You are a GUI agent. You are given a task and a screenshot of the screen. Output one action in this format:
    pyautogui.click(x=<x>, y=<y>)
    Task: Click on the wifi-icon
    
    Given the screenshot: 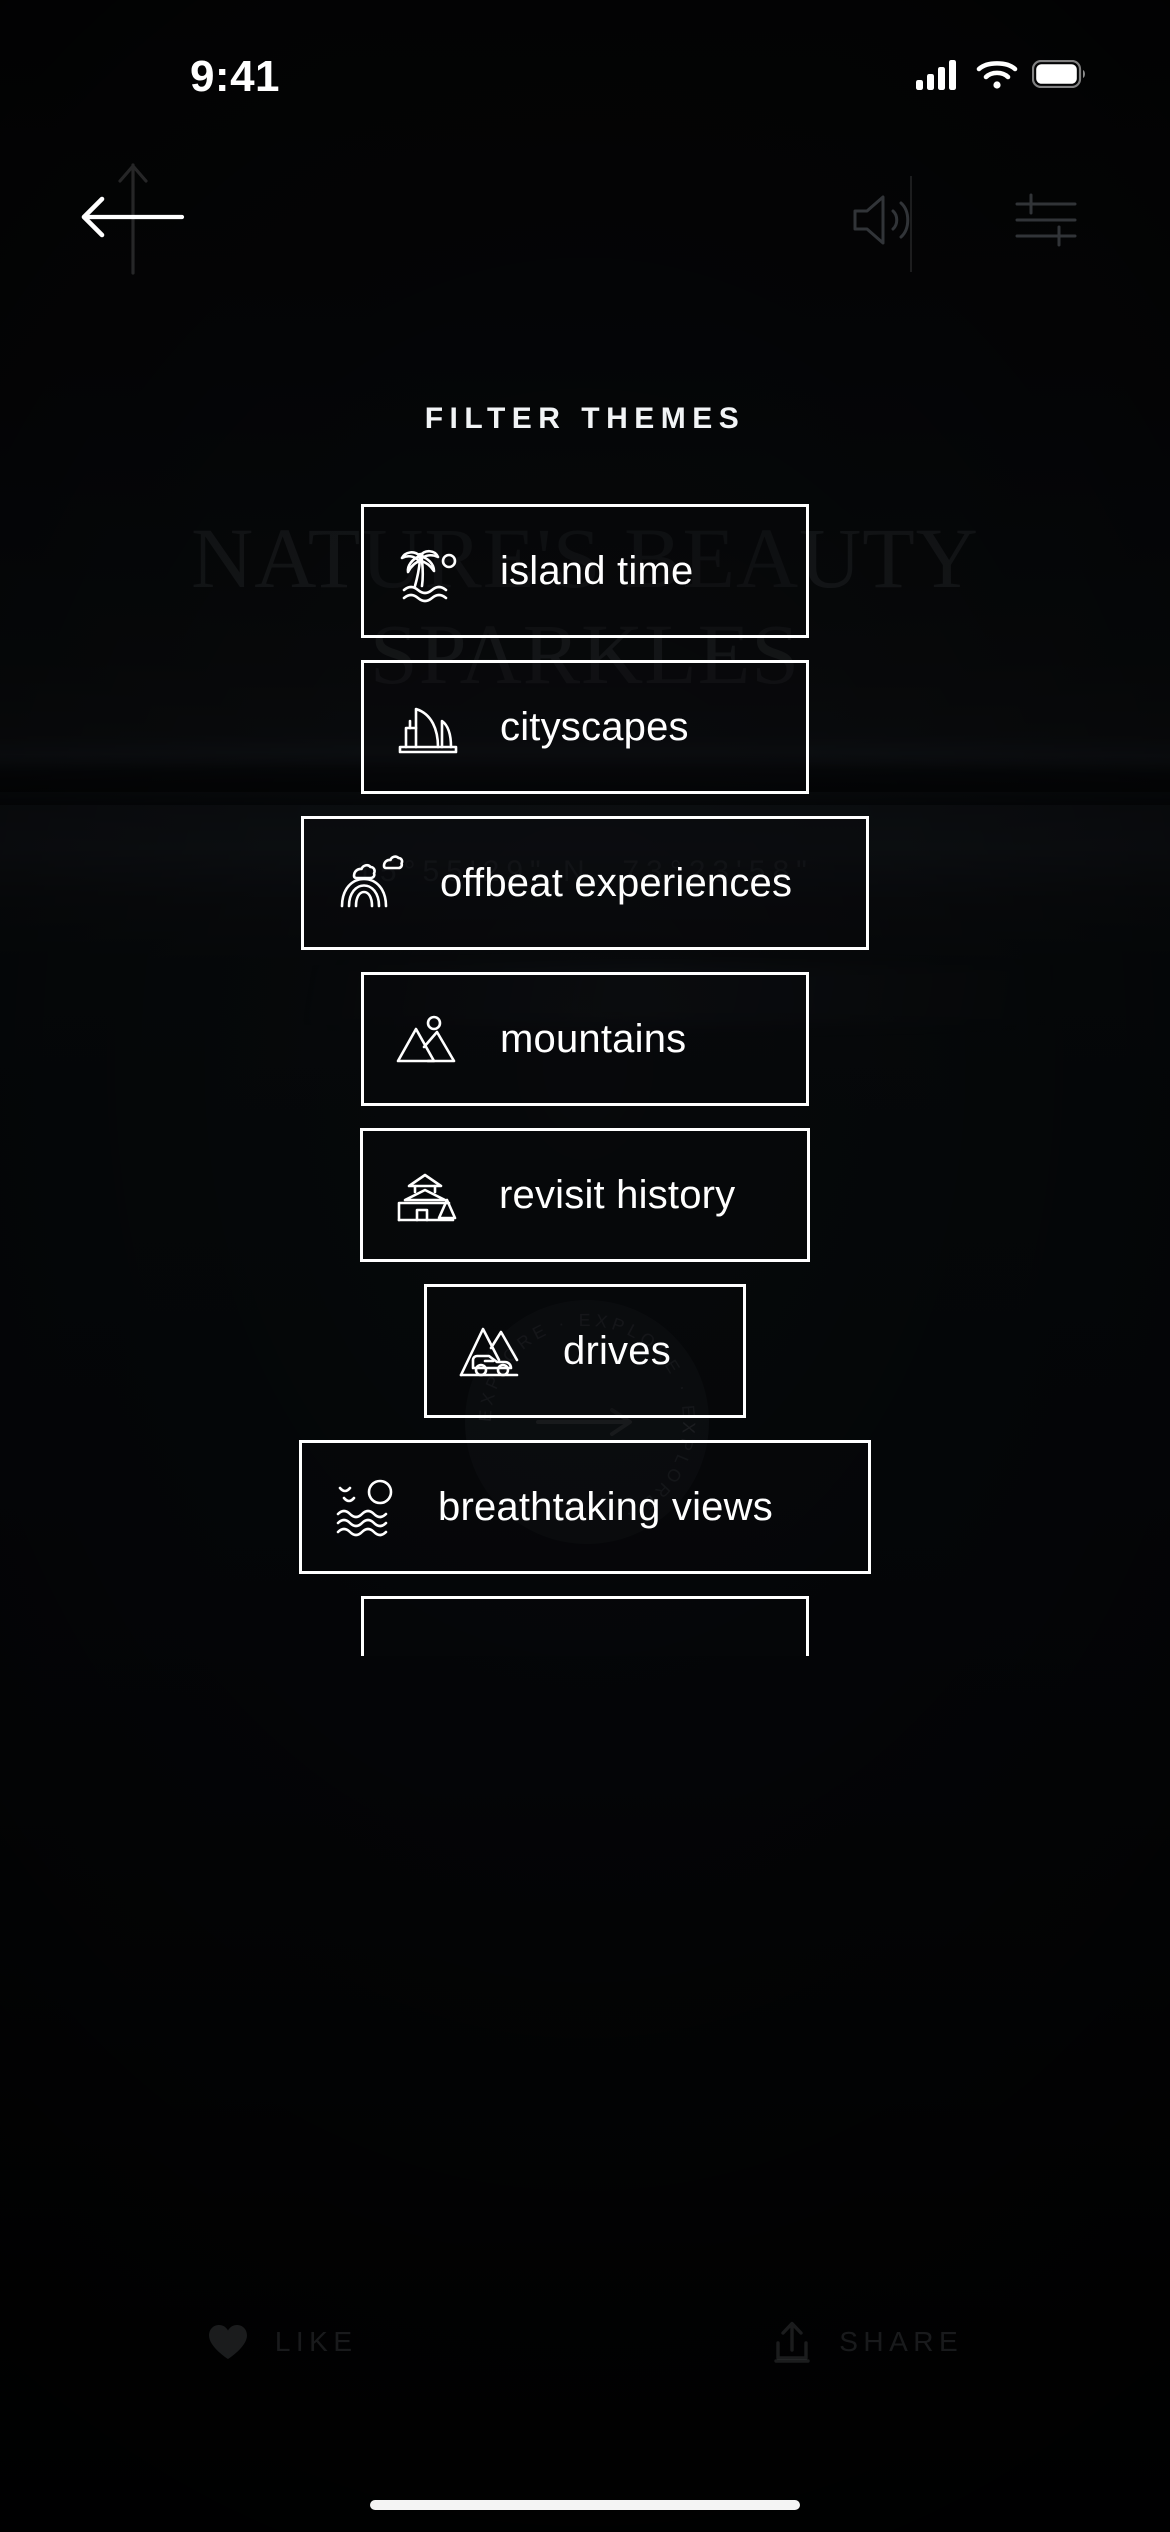 What is the action you would take?
    pyautogui.click(x=997, y=75)
    